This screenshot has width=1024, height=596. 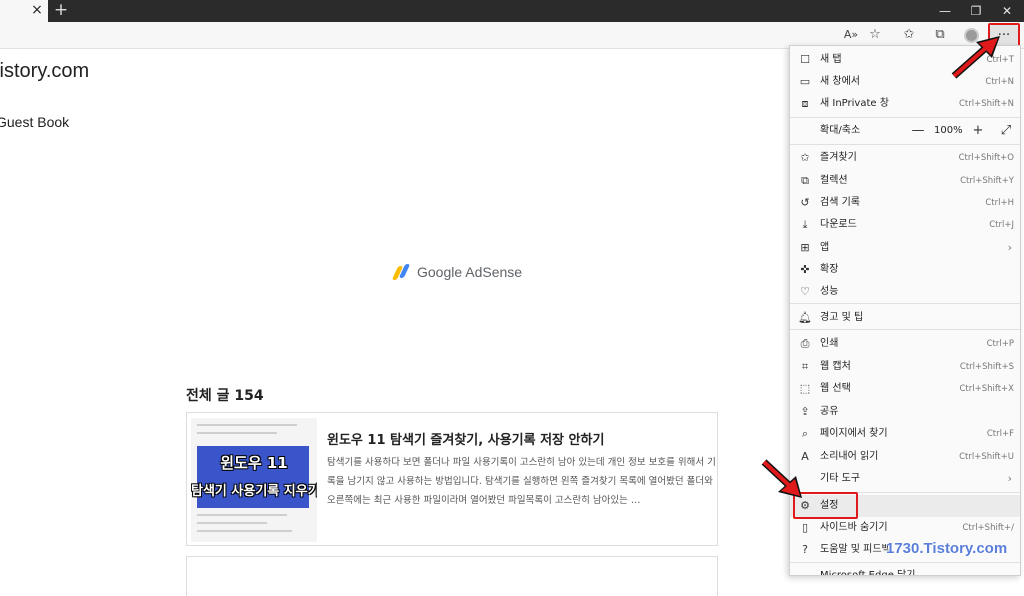 What do you see at coordinates (1006, 131) in the screenshot?
I see `fullscreen-icon: ⤢` at bounding box center [1006, 131].